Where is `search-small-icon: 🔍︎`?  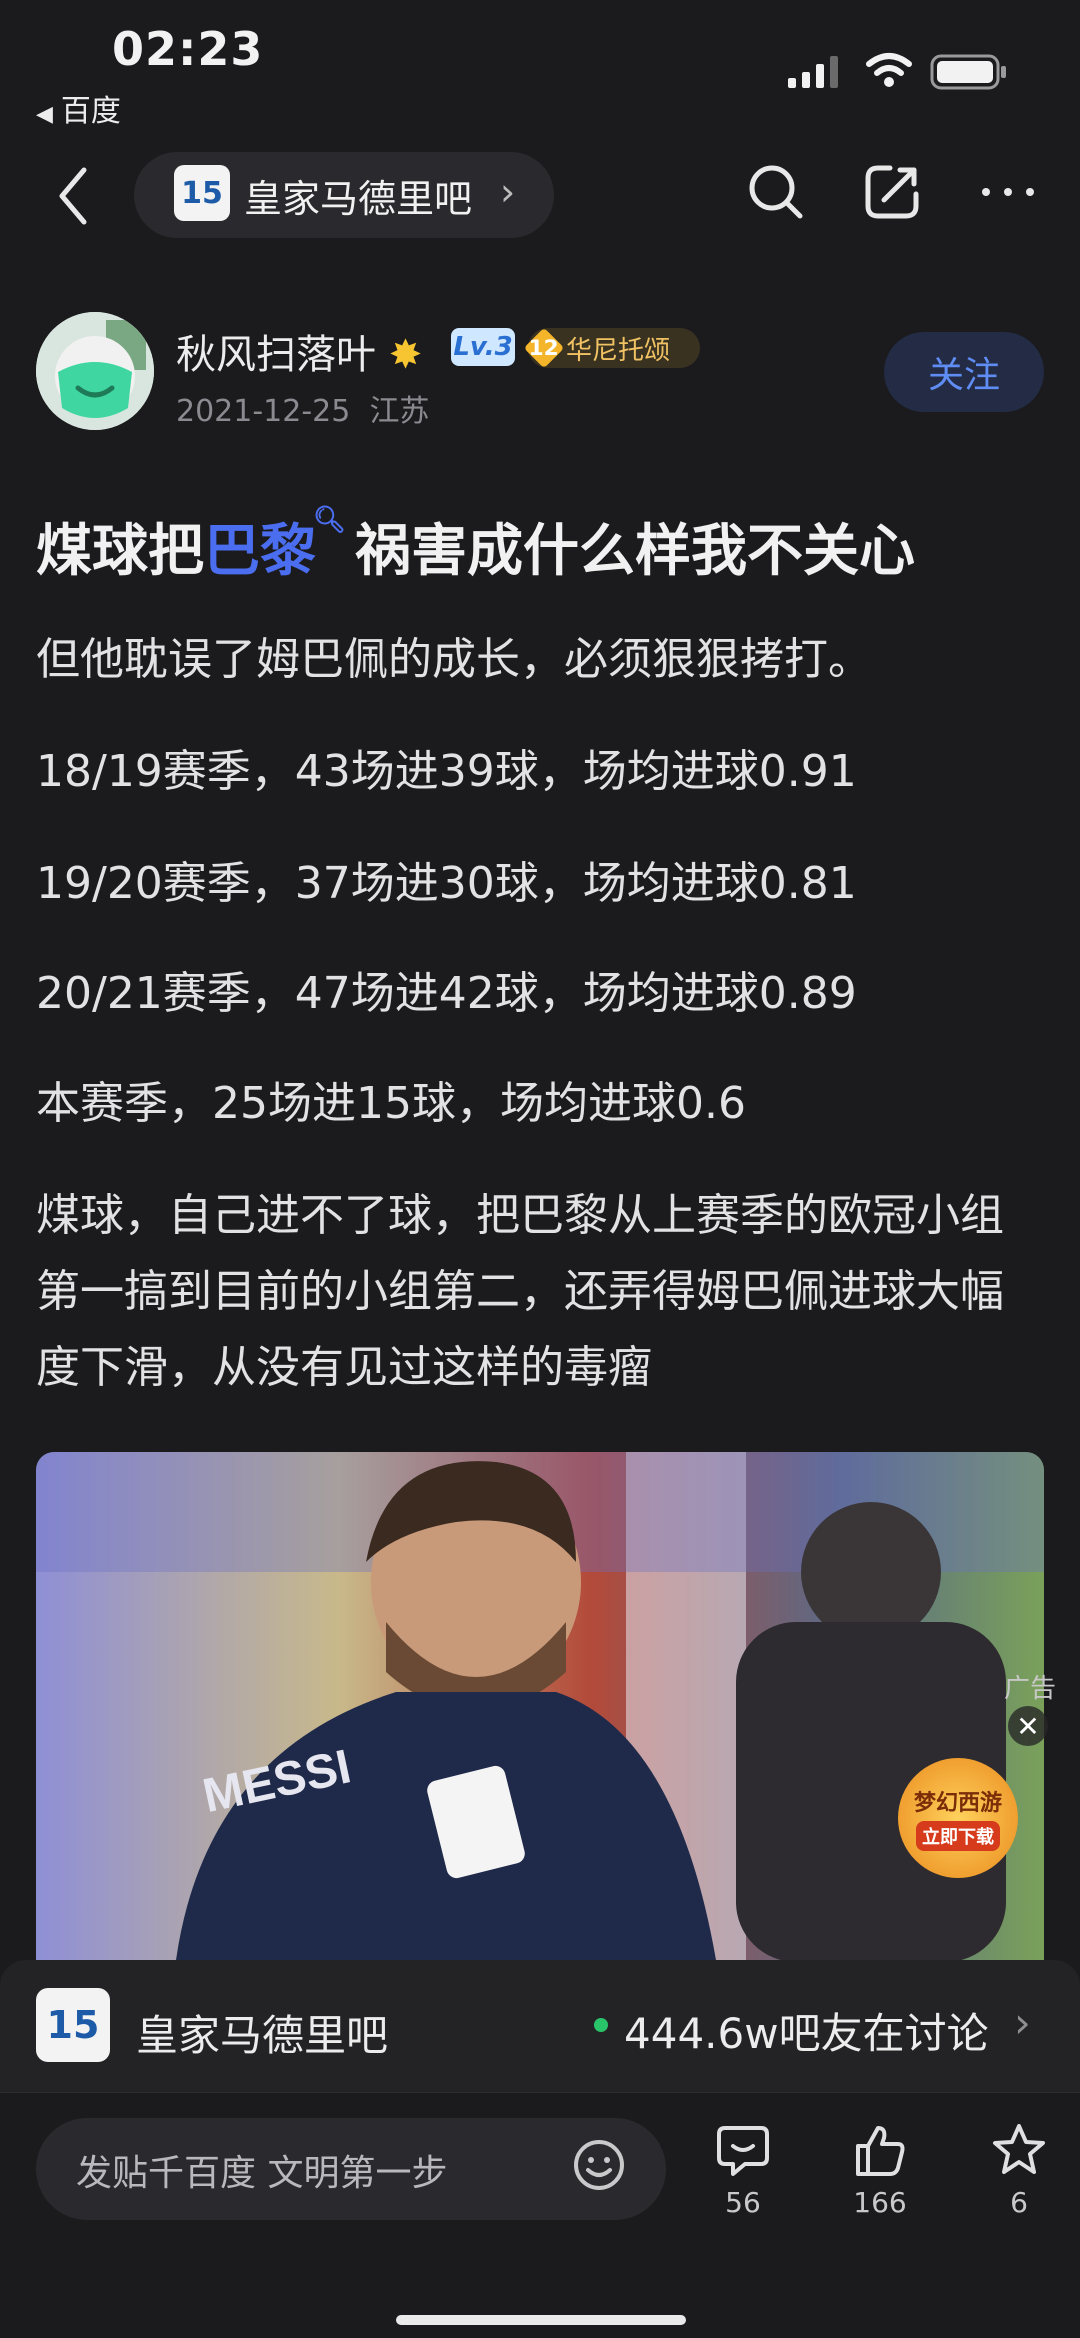
search-small-icon: 🔍︎ is located at coordinates (329, 520).